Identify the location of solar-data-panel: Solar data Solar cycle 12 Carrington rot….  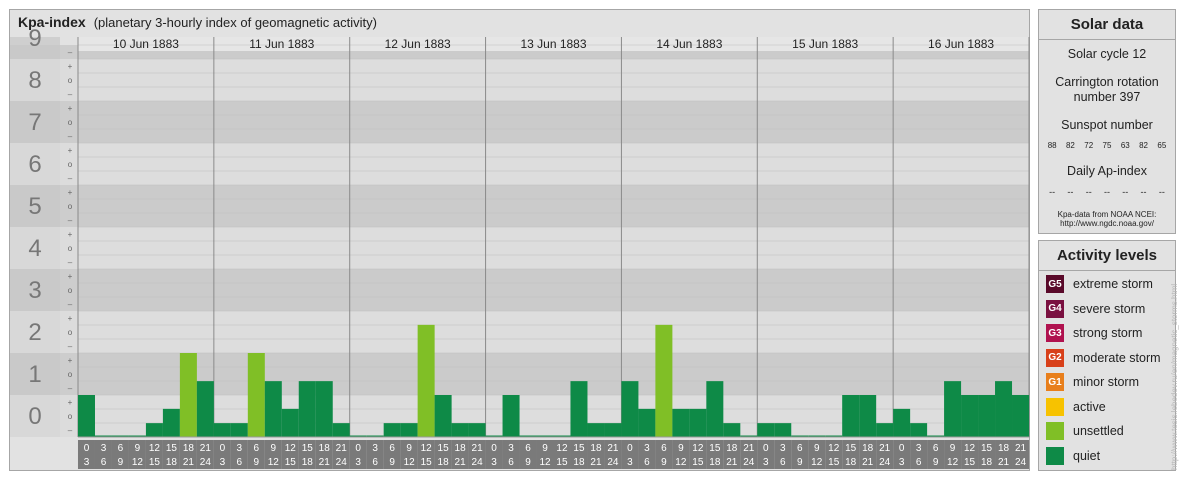
(1107, 121).